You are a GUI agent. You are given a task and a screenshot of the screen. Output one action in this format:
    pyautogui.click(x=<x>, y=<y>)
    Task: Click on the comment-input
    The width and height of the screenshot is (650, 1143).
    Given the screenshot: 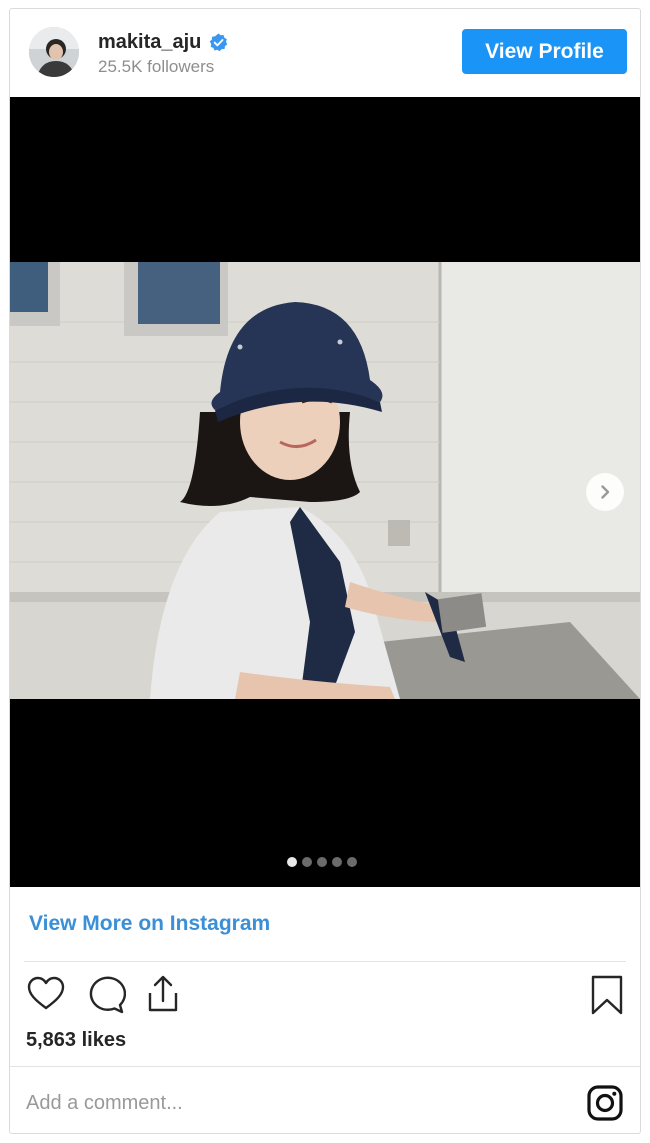 What is the action you would take?
    pyautogui.click(x=286, y=1103)
    